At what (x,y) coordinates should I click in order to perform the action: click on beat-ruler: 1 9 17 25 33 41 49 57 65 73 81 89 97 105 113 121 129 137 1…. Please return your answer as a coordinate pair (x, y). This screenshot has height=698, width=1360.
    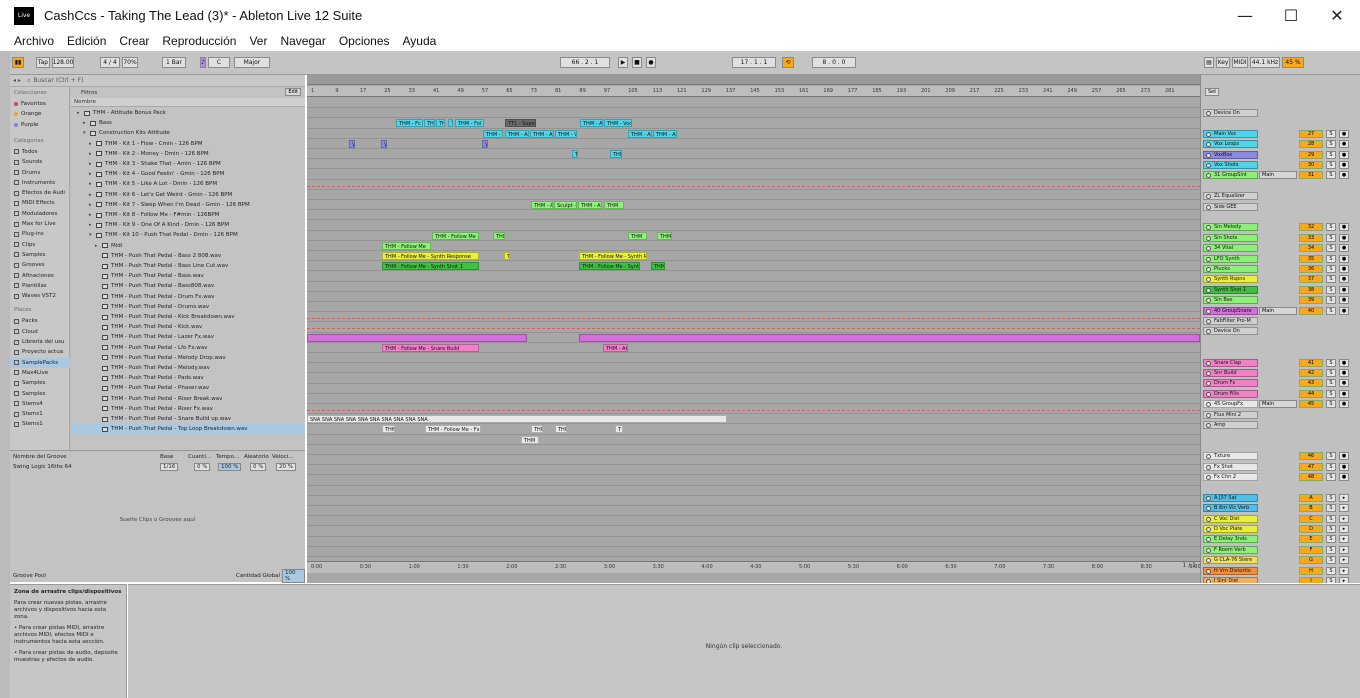
    Looking at the image, I should click on (753, 91).